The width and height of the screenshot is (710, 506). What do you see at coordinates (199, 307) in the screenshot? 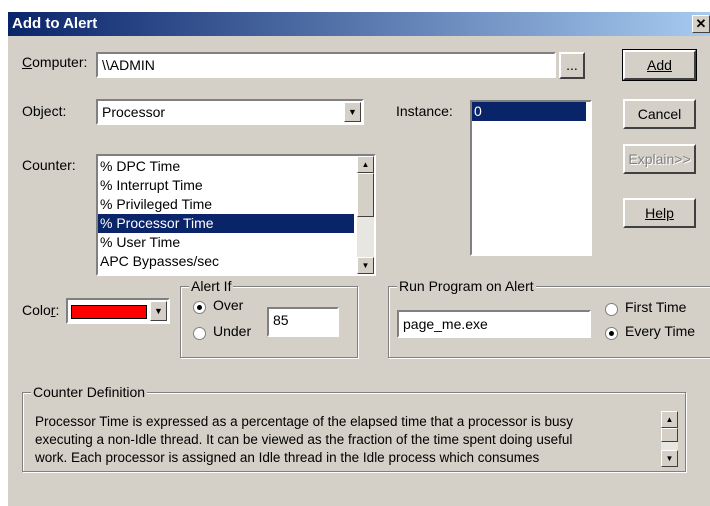
I see `over-radio` at bounding box center [199, 307].